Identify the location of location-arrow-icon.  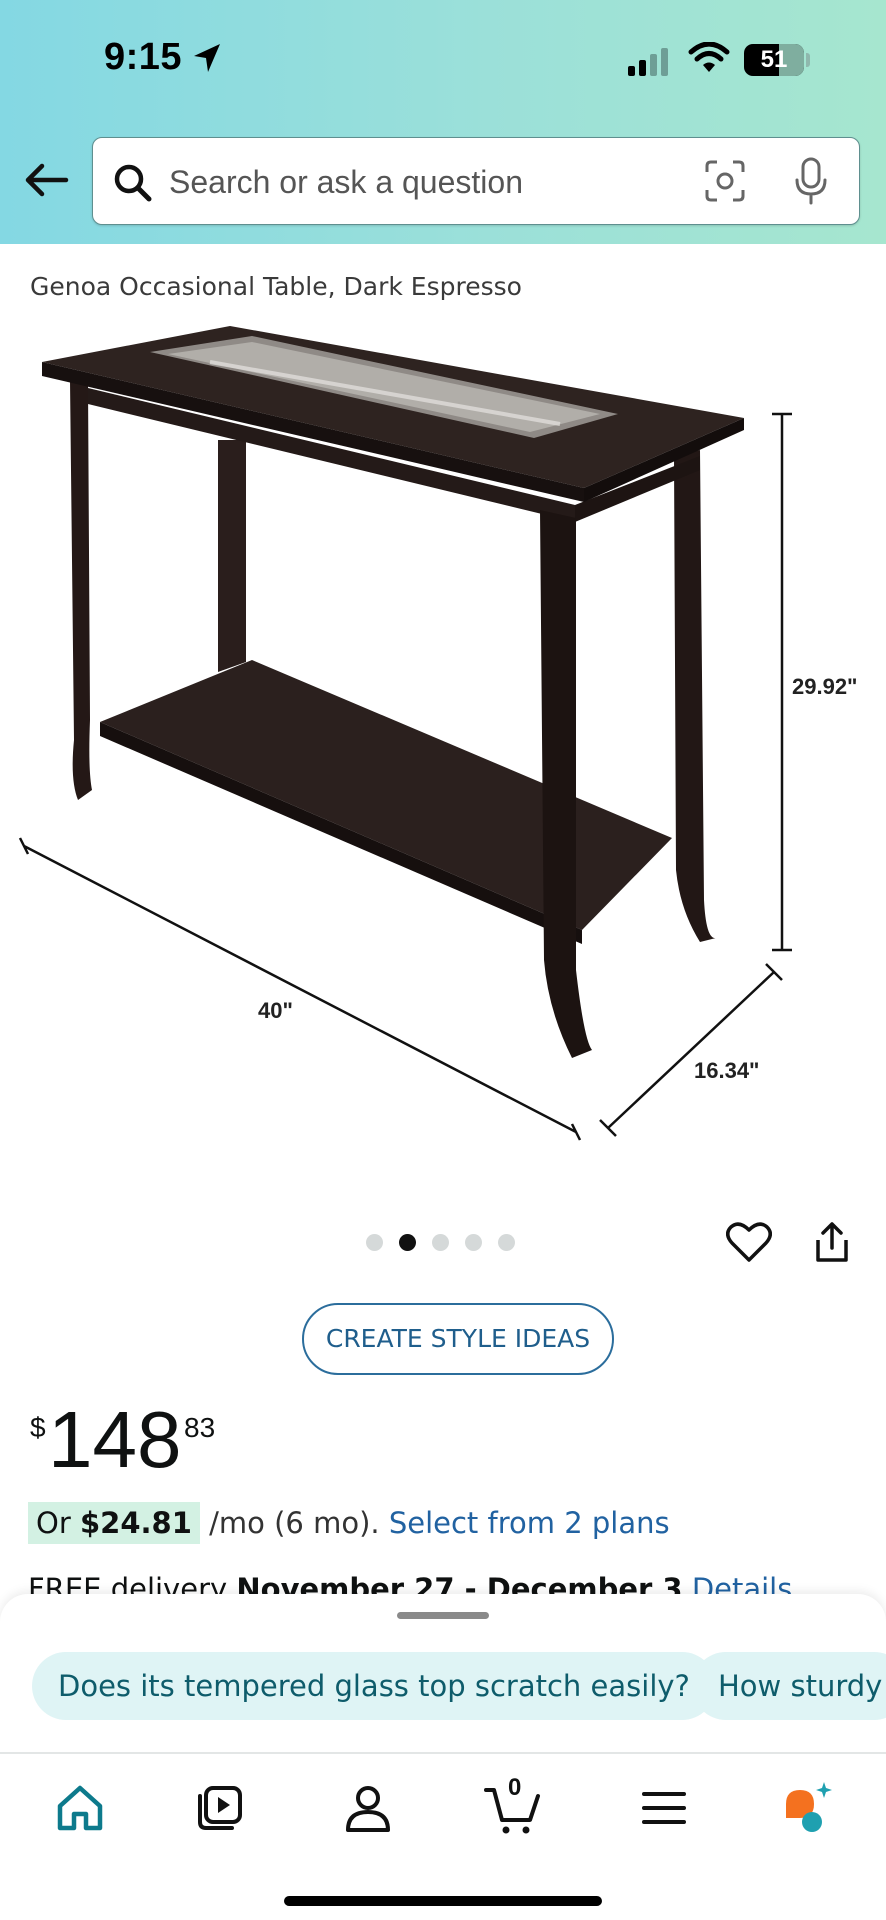
(207, 58).